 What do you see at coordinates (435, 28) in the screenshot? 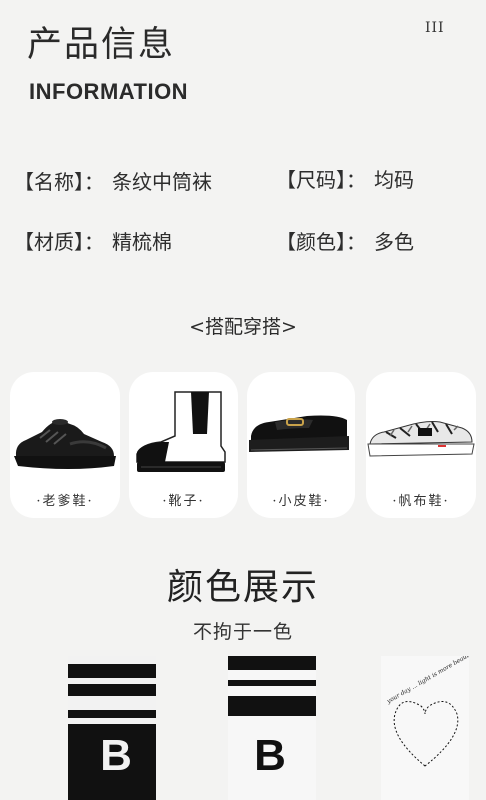
I see `menu-icon: III` at bounding box center [435, 28].